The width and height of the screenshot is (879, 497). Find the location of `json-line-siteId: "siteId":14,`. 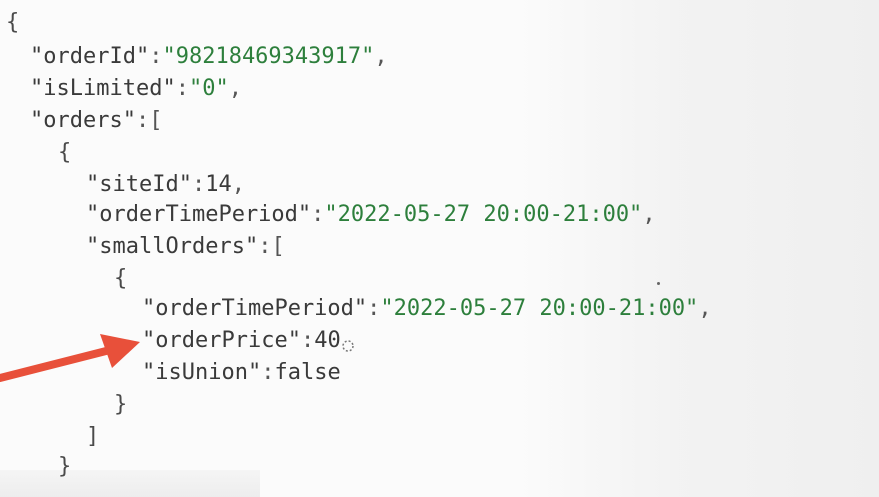

json-line-siteId: "siteId":14, is located at coordinates (165, 184).